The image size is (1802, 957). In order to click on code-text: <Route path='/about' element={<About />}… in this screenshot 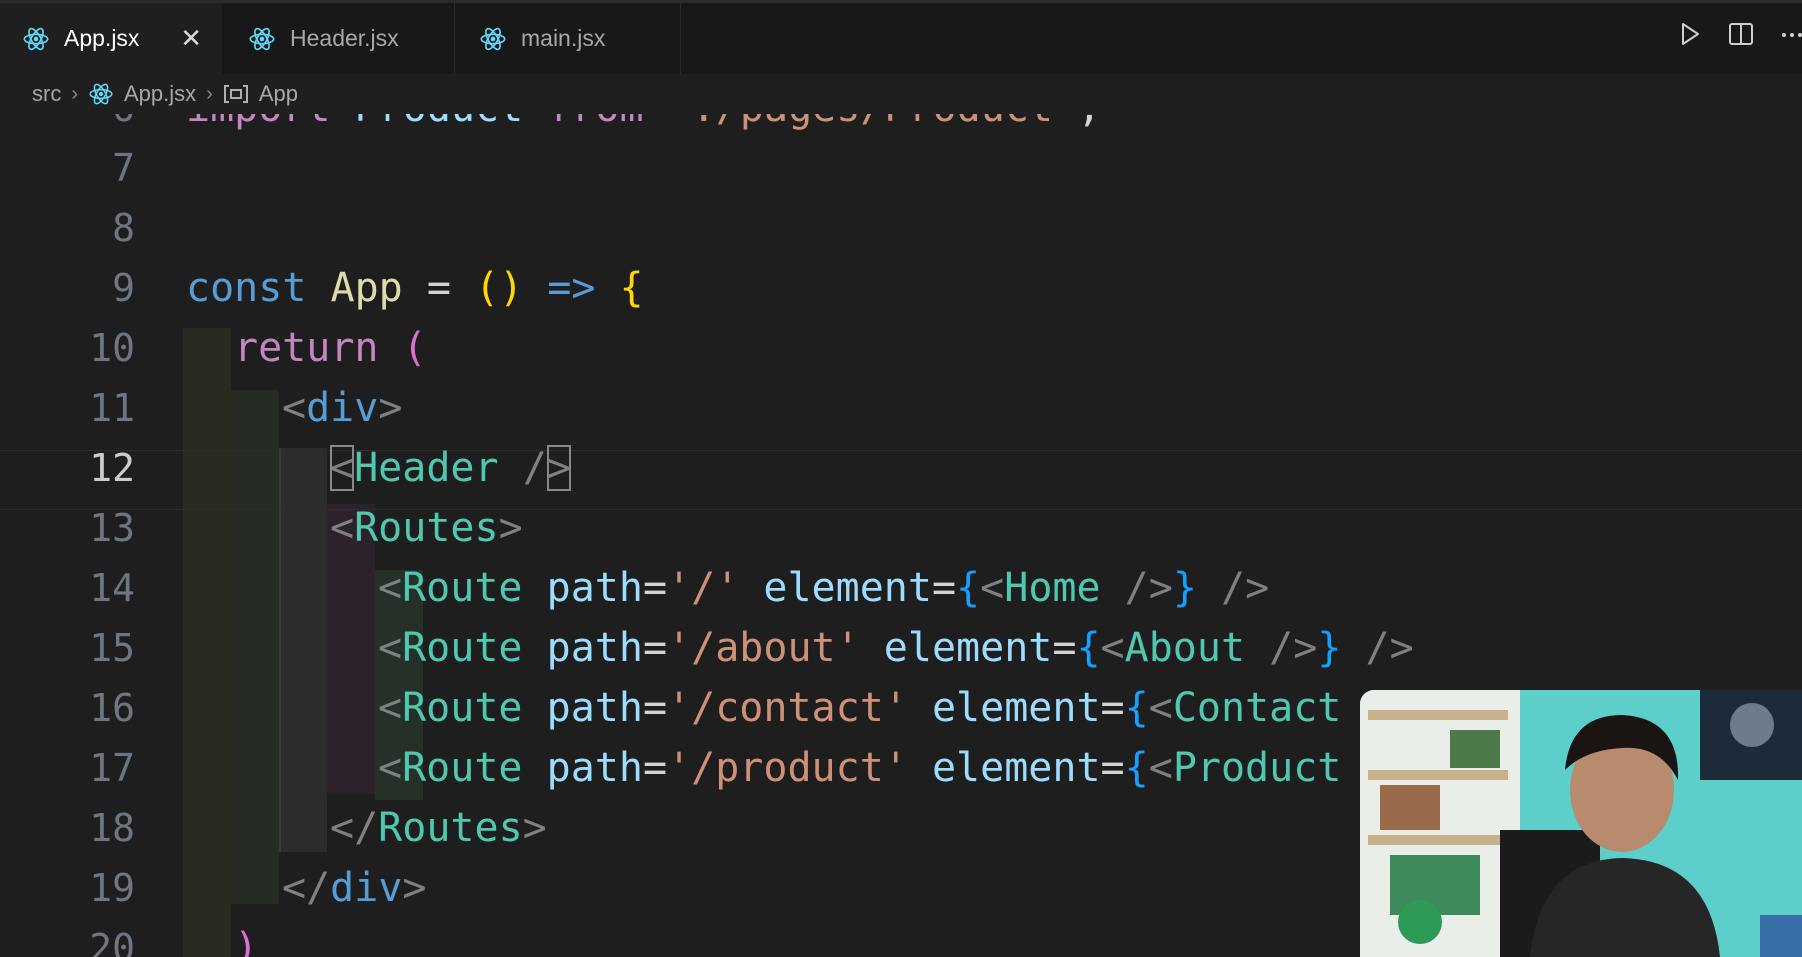, I will do `click(896, 648)`.